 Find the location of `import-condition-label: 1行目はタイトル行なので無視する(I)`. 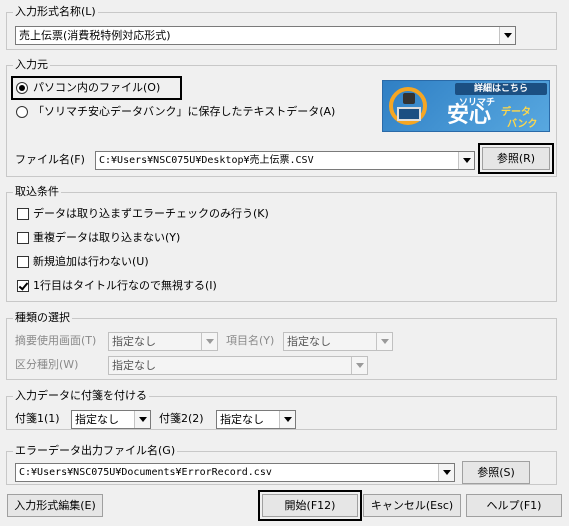

import-condition-label: 1行目はタイトル行なので無視する(I) is located at coordinates (125, 285).